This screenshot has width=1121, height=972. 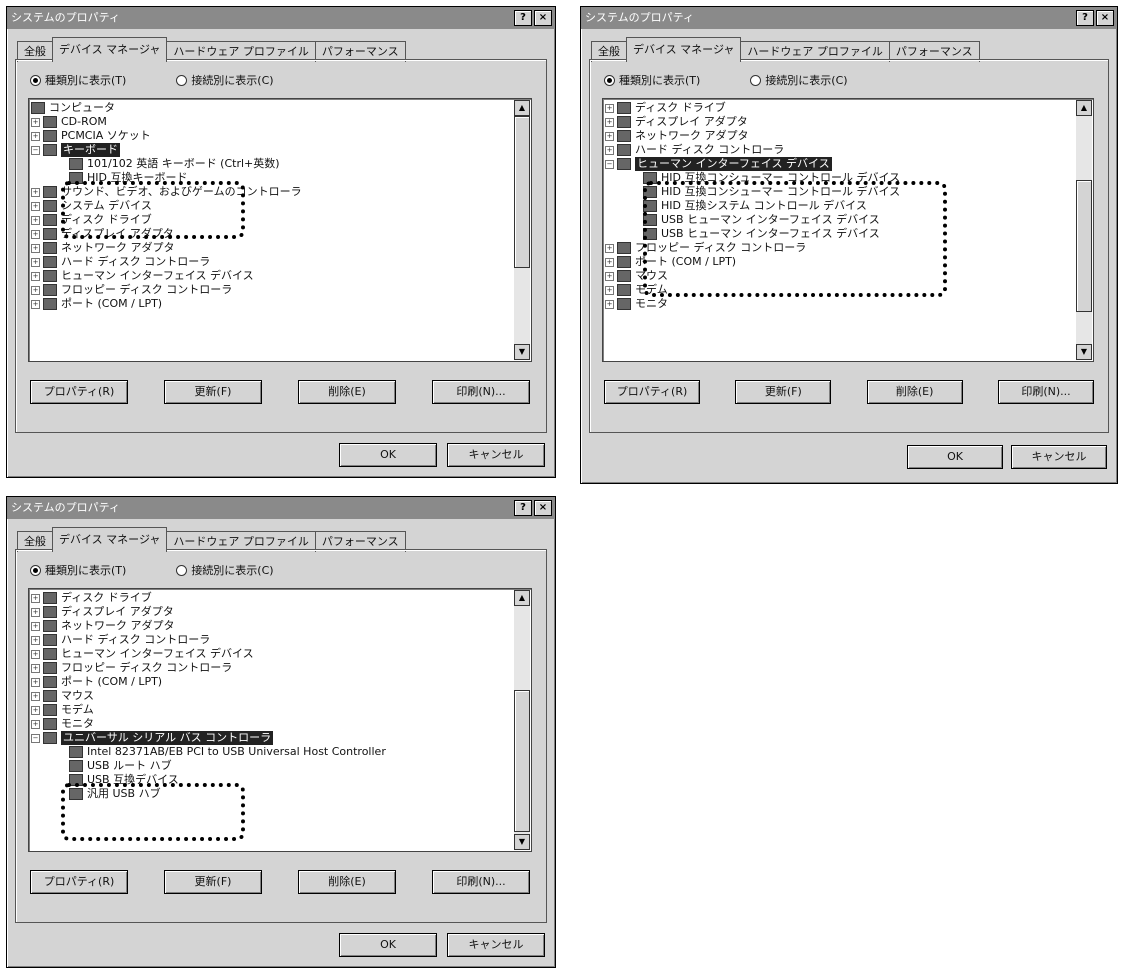 I want to click on tree-item: − ヒューマン インターフェイス デバイス, so click(x=840, y=164).